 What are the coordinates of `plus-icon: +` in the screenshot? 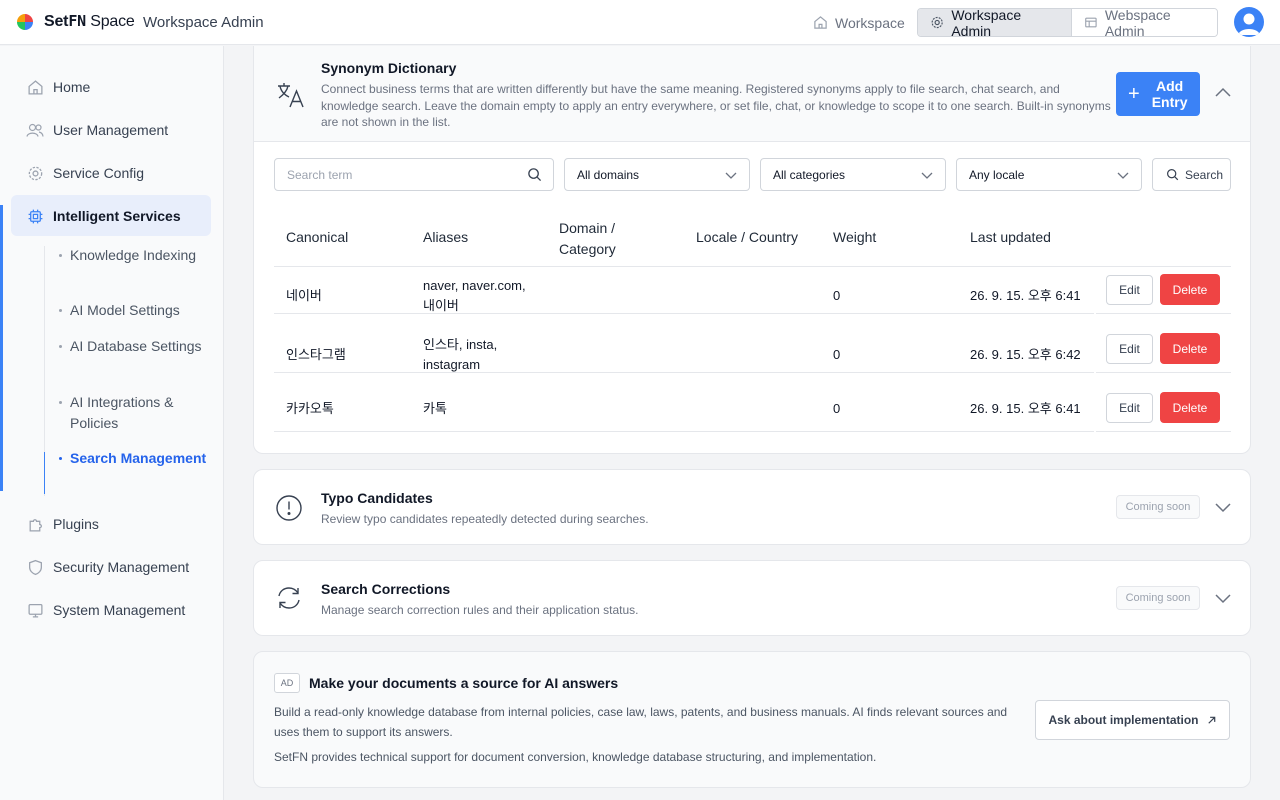 It's located at (1134, 93).